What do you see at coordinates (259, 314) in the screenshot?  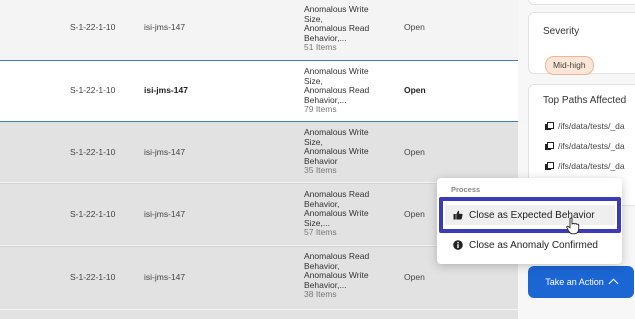 I see `table-row` at bounding box center [259, 314].